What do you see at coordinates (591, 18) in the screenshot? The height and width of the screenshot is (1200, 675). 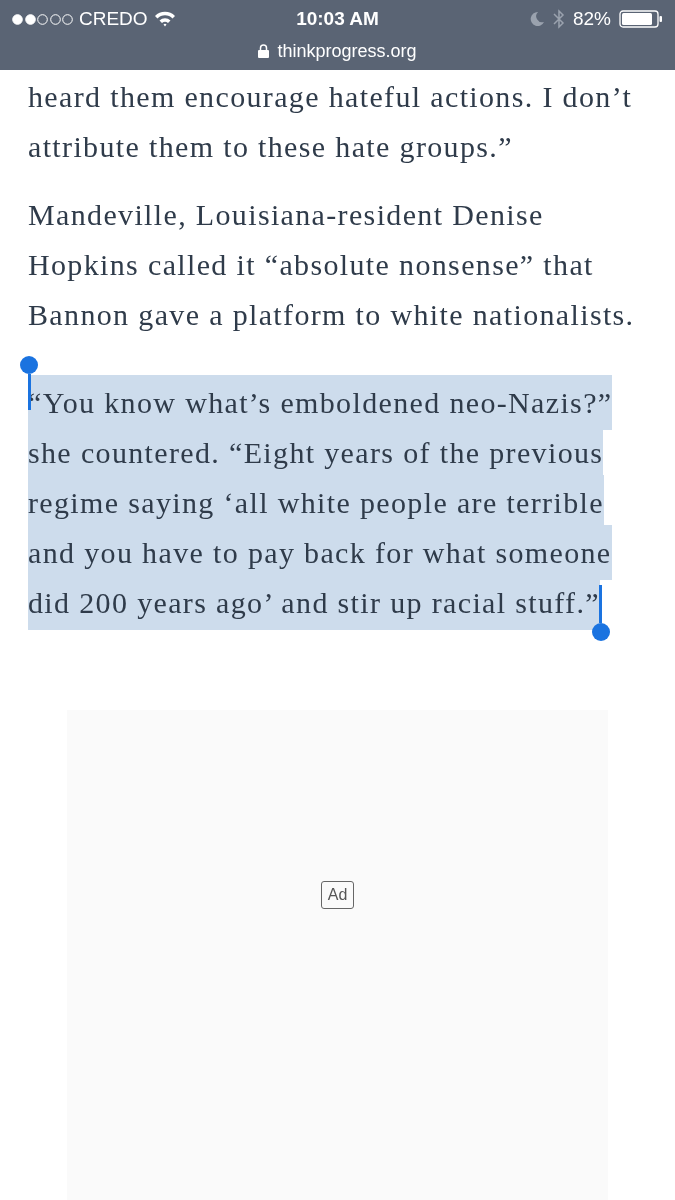 I see `battery-percent: 82%` at bounding box center [591, 18].